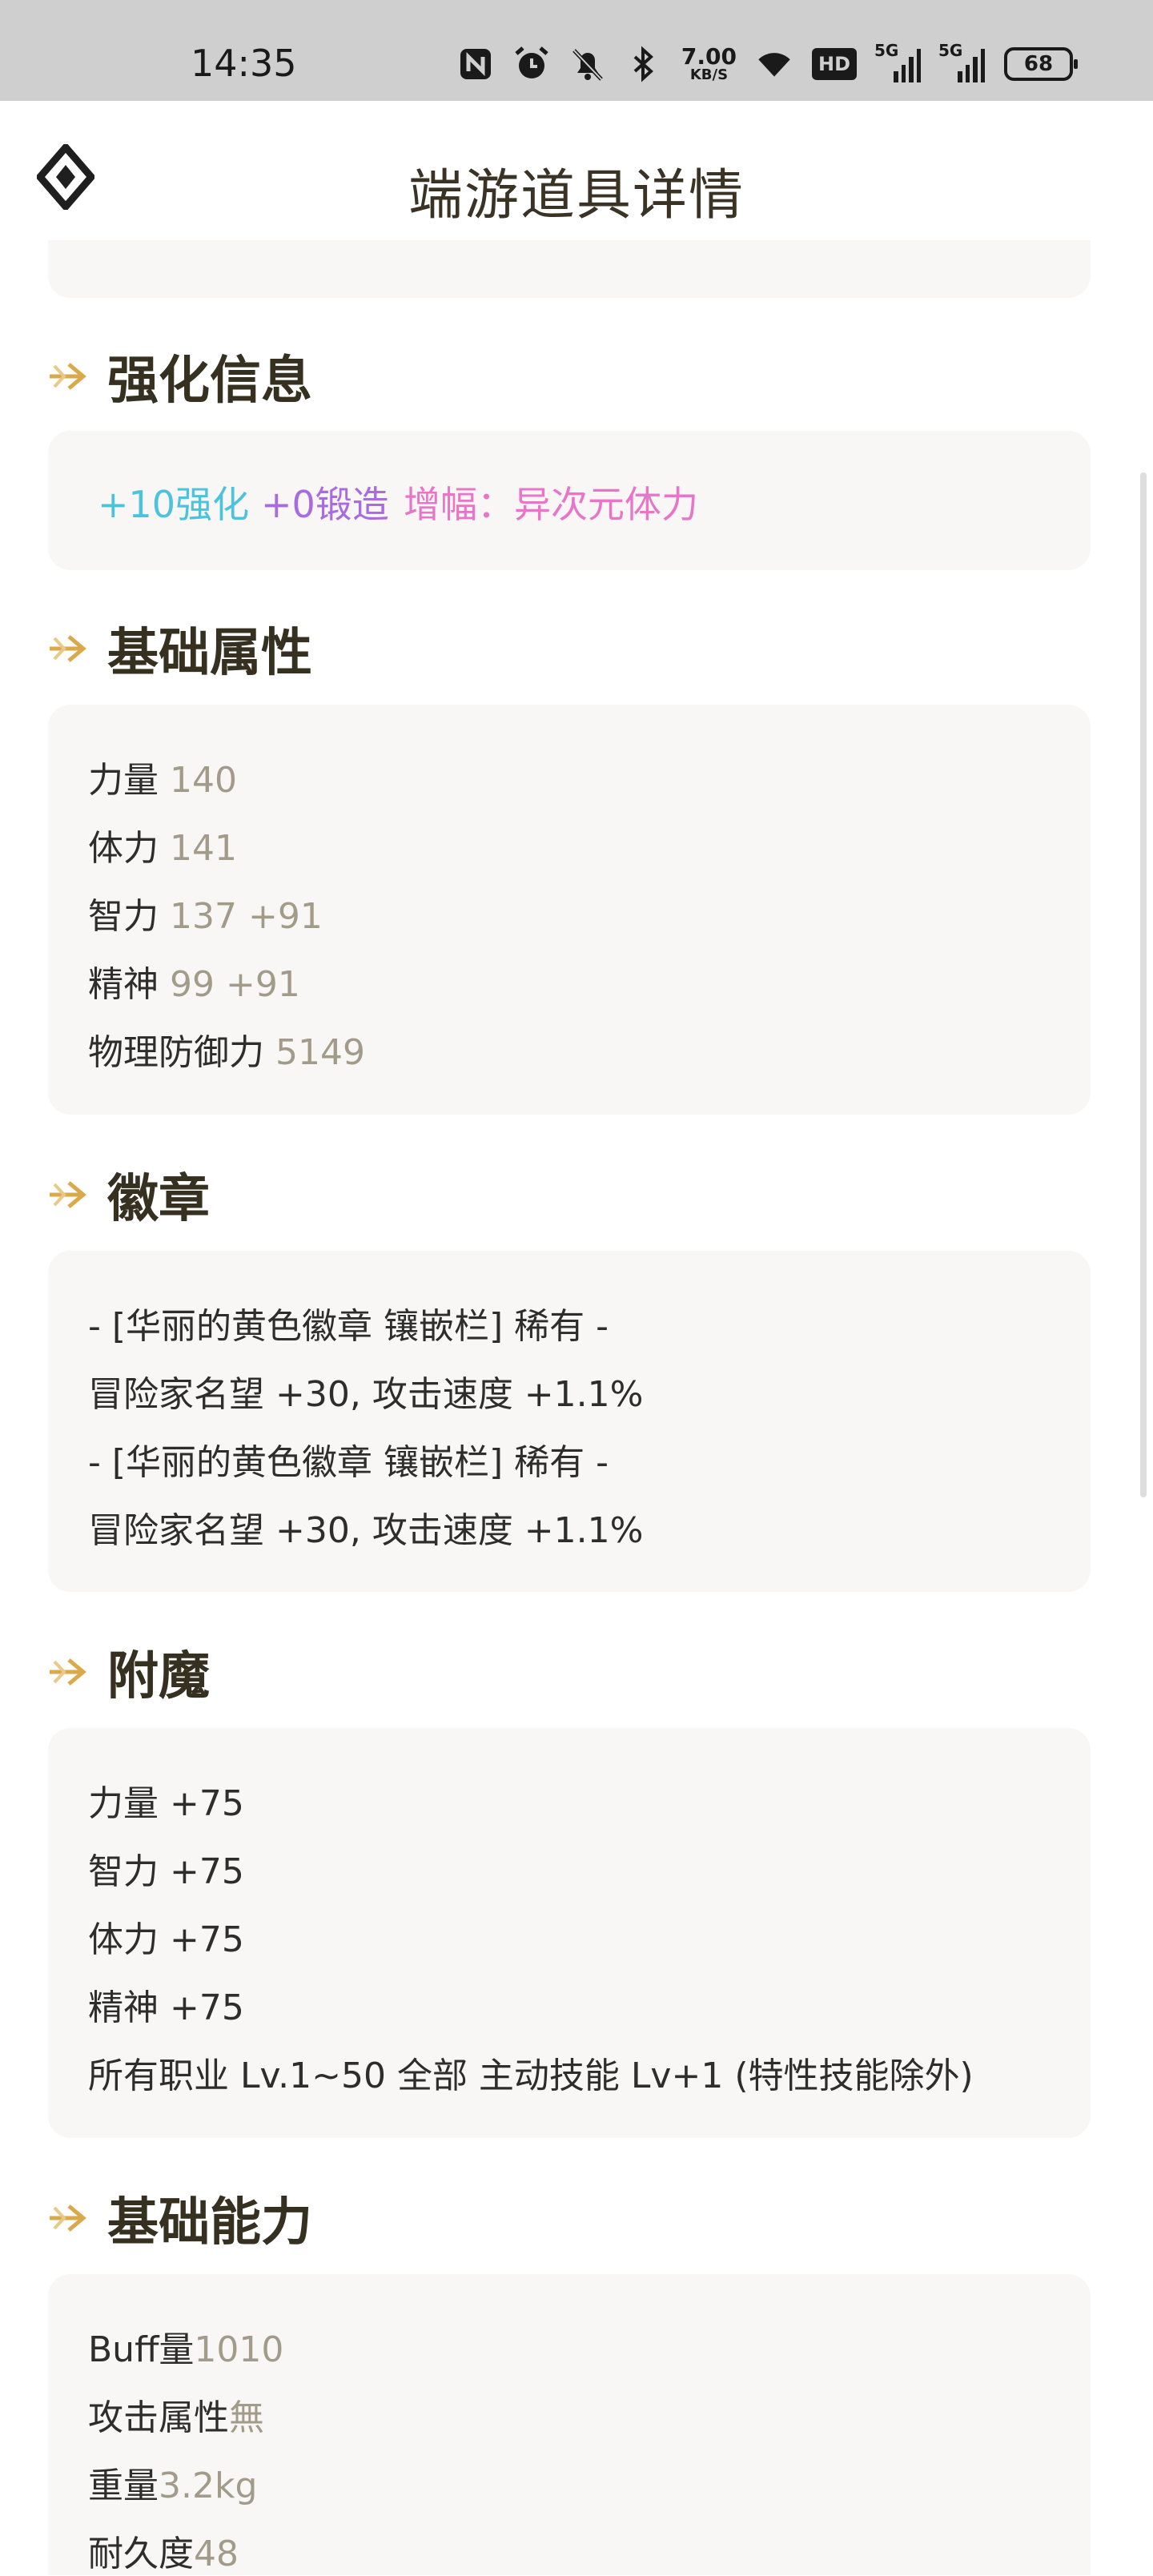  I want to click on attr-row: 精神 99 +91, so click(194, 981).